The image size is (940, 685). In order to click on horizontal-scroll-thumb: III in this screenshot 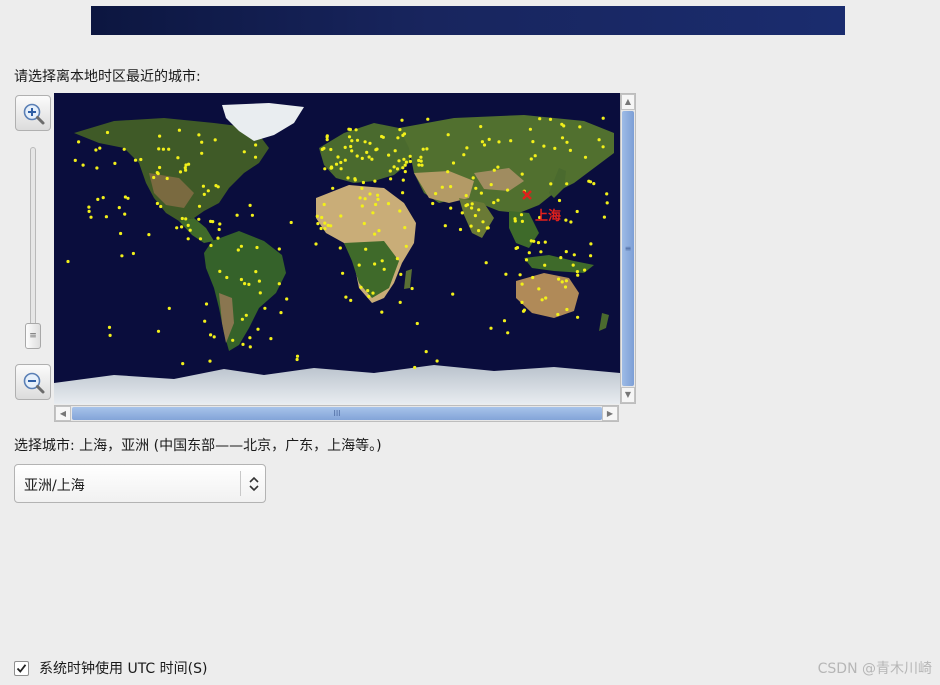, I will do `click(337, 413)`.